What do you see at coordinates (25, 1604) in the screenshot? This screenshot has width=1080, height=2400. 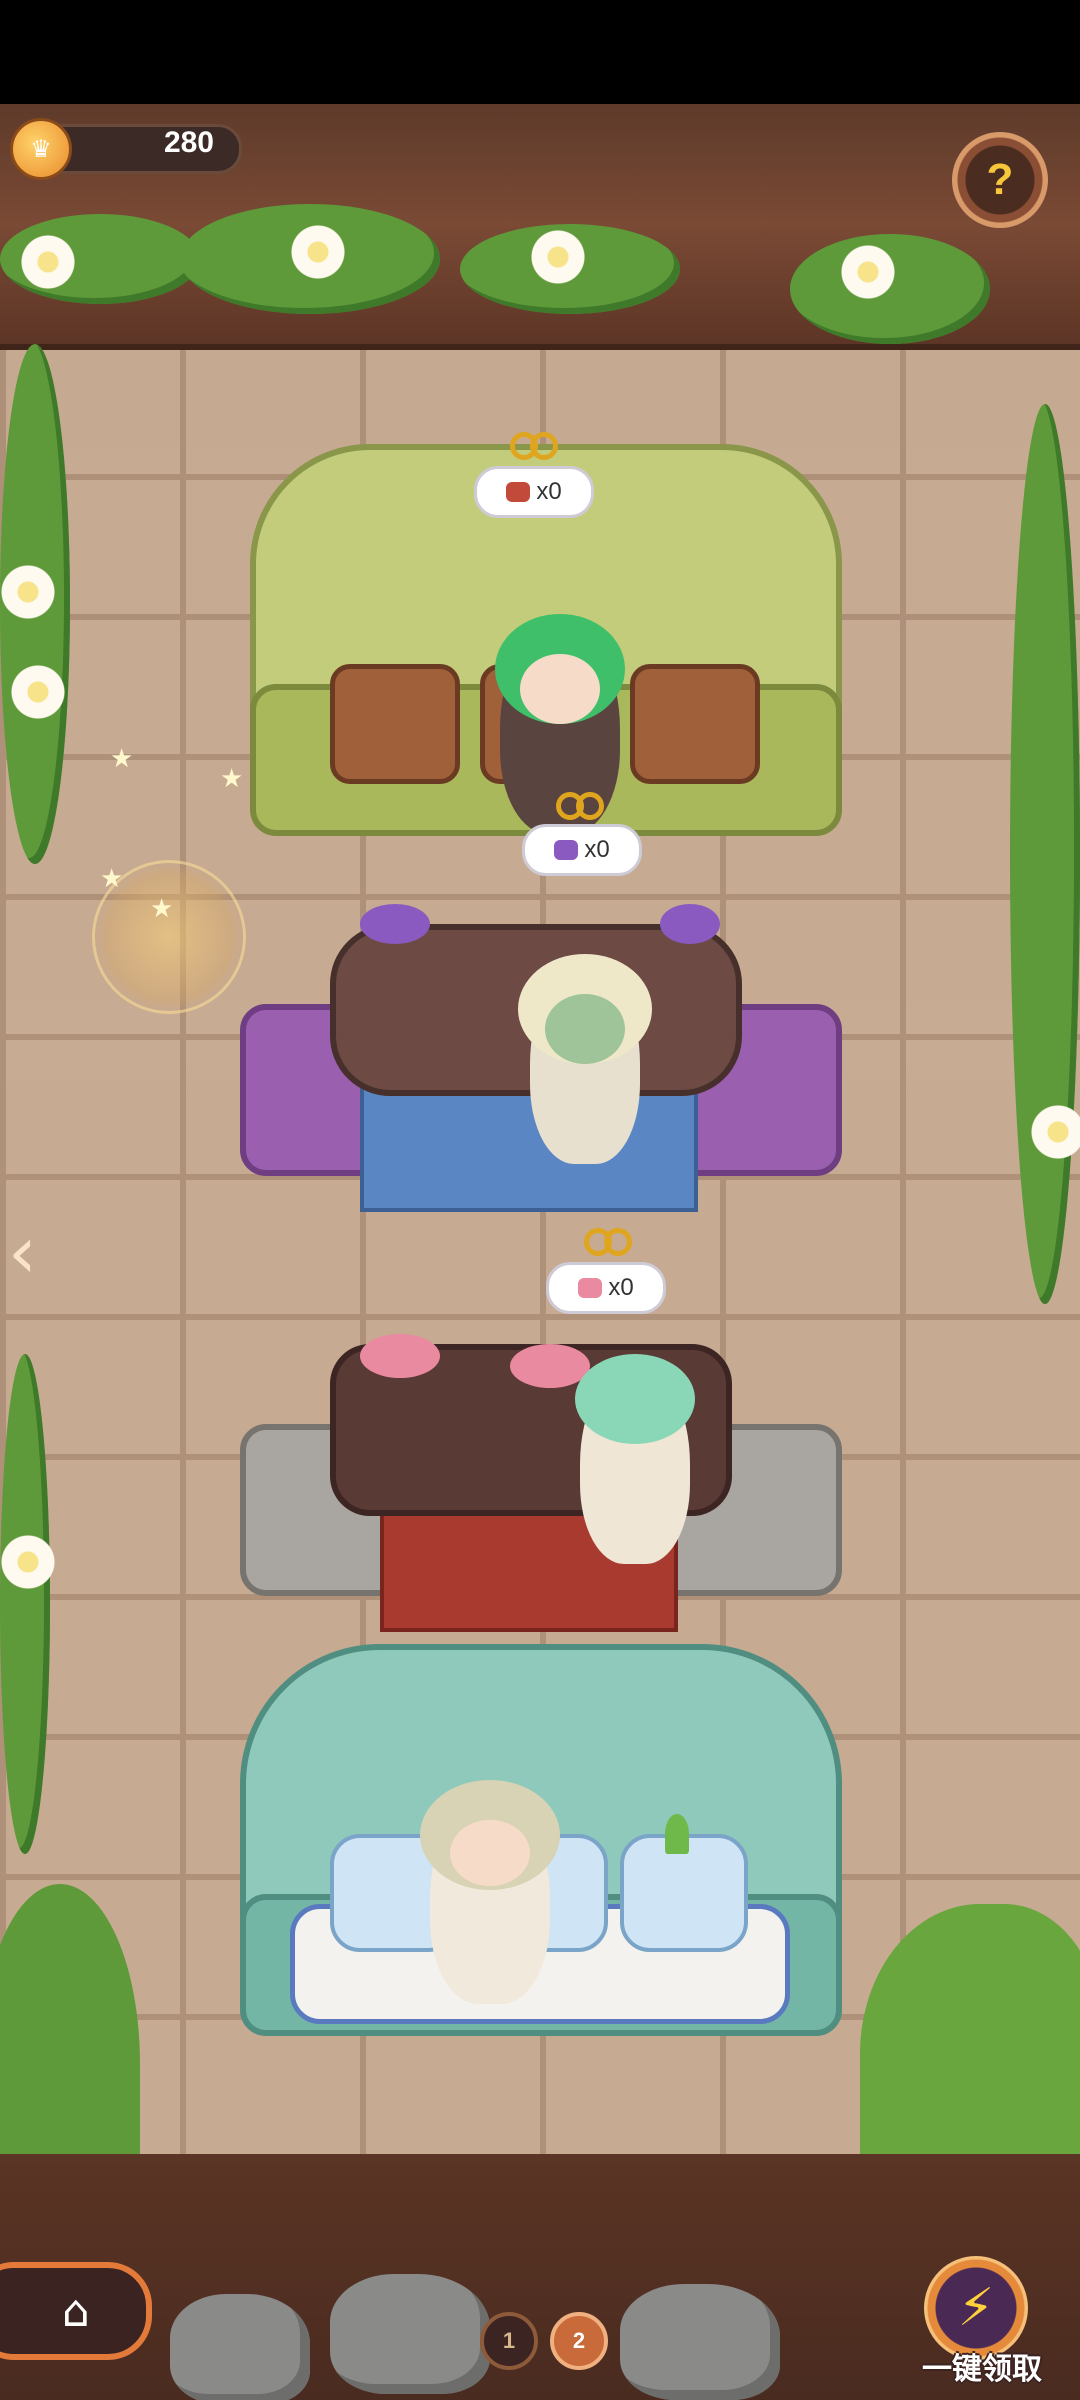 I see `vine-left-lower` at bounding box center [25, 1604].